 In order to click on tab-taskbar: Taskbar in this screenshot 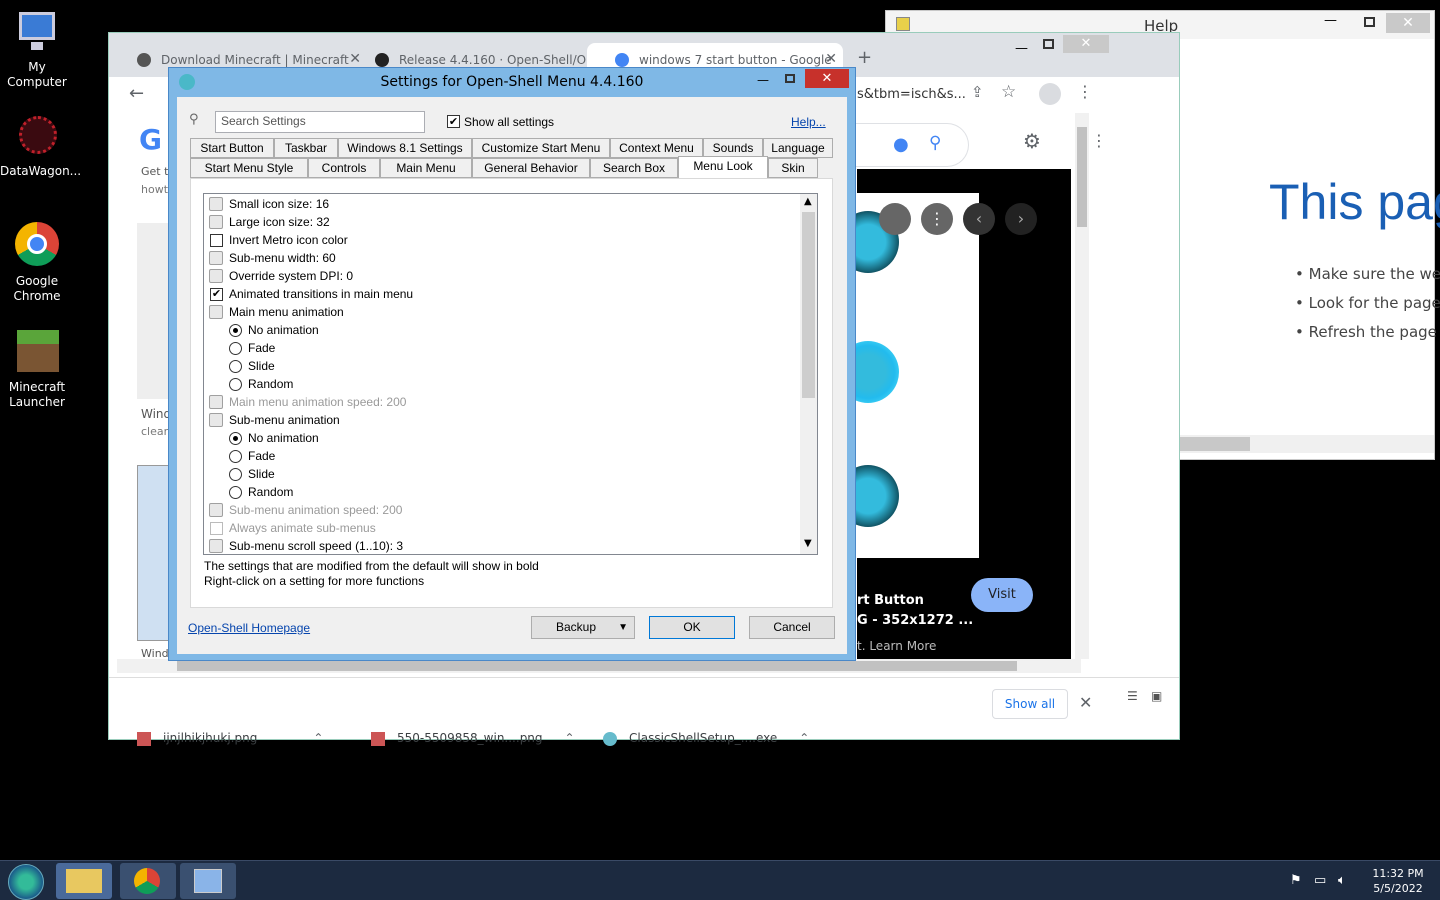, I will do `click(306, 148)`.